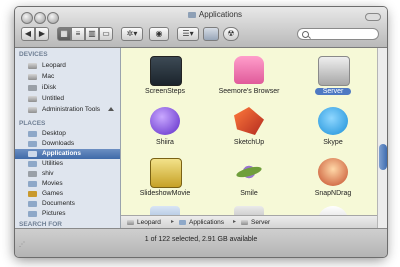 Image resolution: width=400 pixels, height=267 pixels. I want to click on snapndrag-app-icon, so click(333, 172).